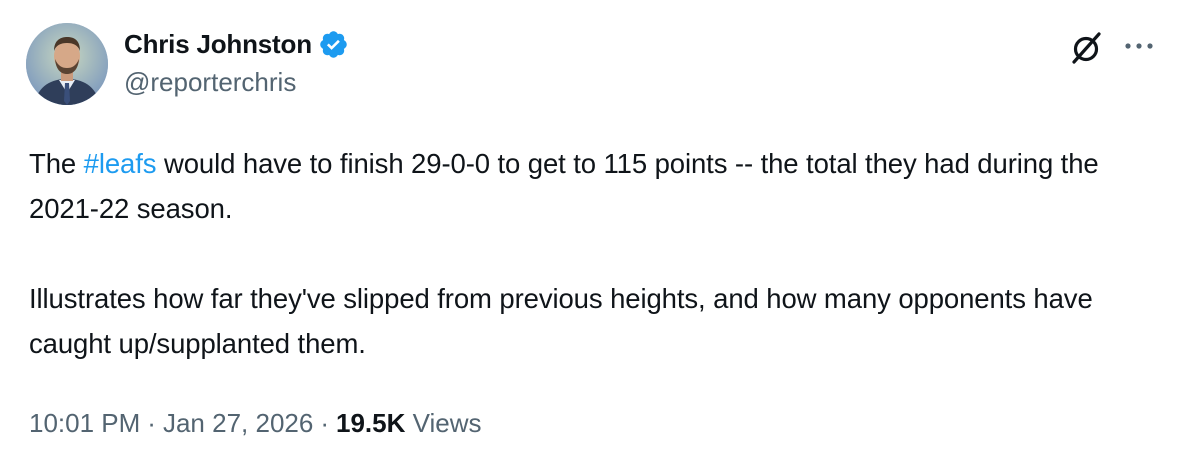  Describe the element at coordinates (371, 423) in the screenshot. I see `views-count: 19.5K` at that location.